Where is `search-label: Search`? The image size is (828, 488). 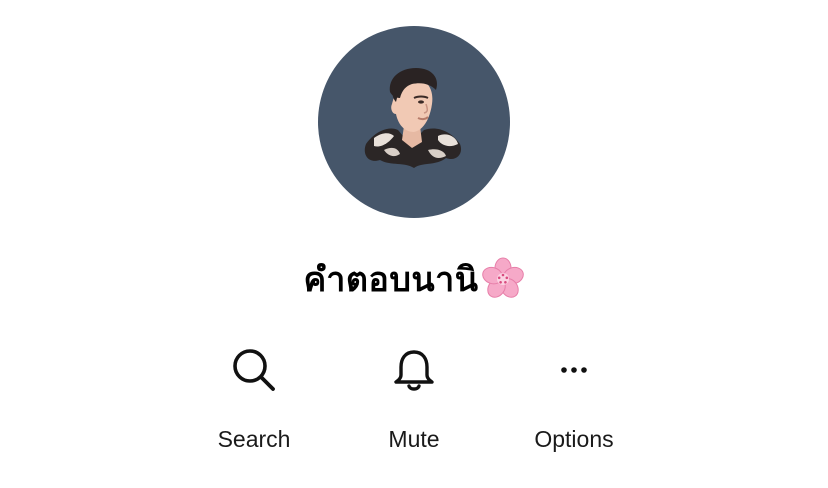
search-label: Search is located at coordinates (254, 439).